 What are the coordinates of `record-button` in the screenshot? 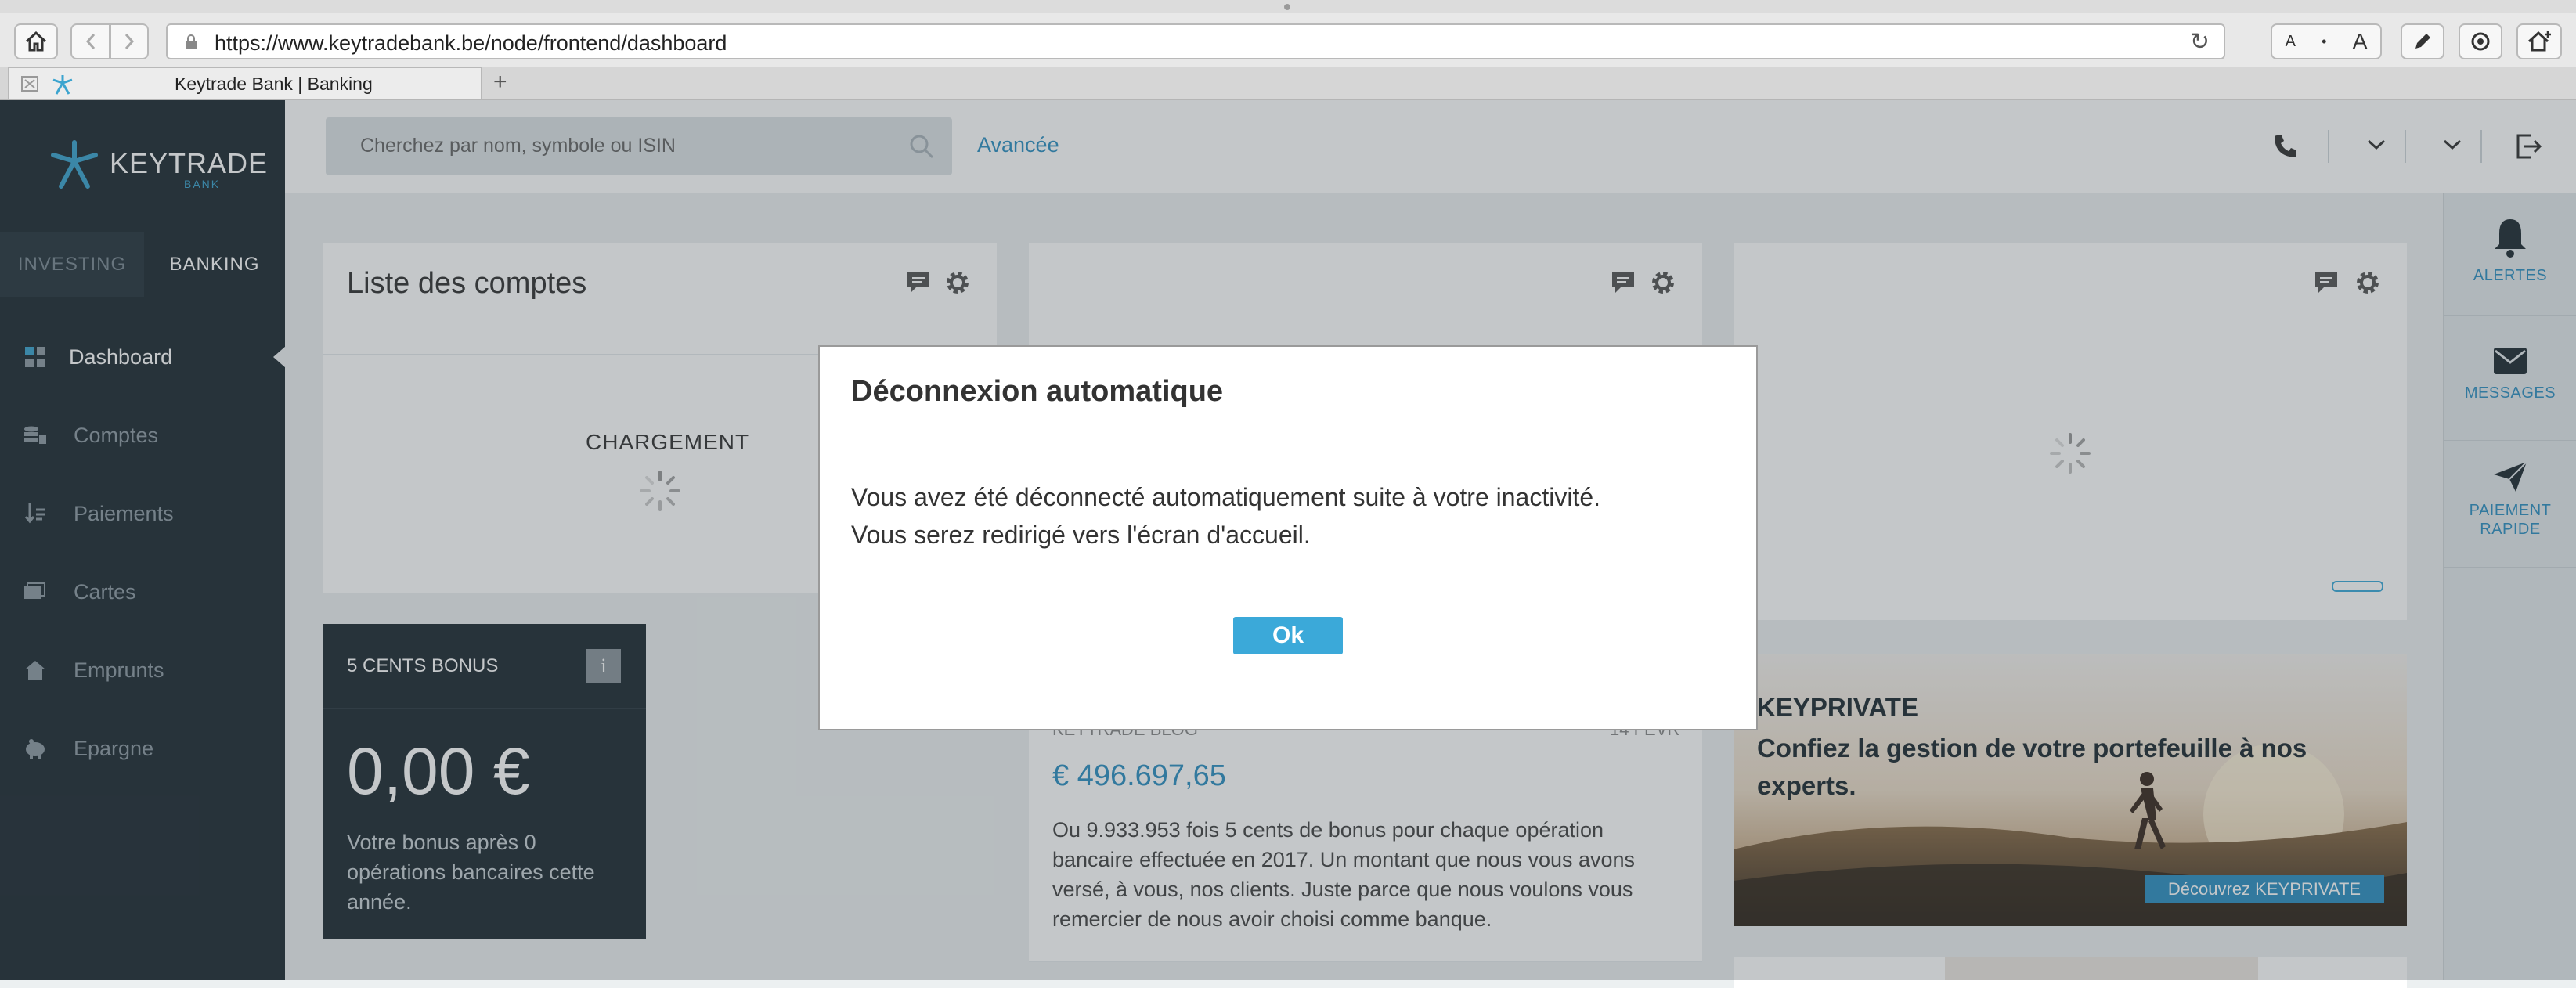 It's located at (2480, 41).